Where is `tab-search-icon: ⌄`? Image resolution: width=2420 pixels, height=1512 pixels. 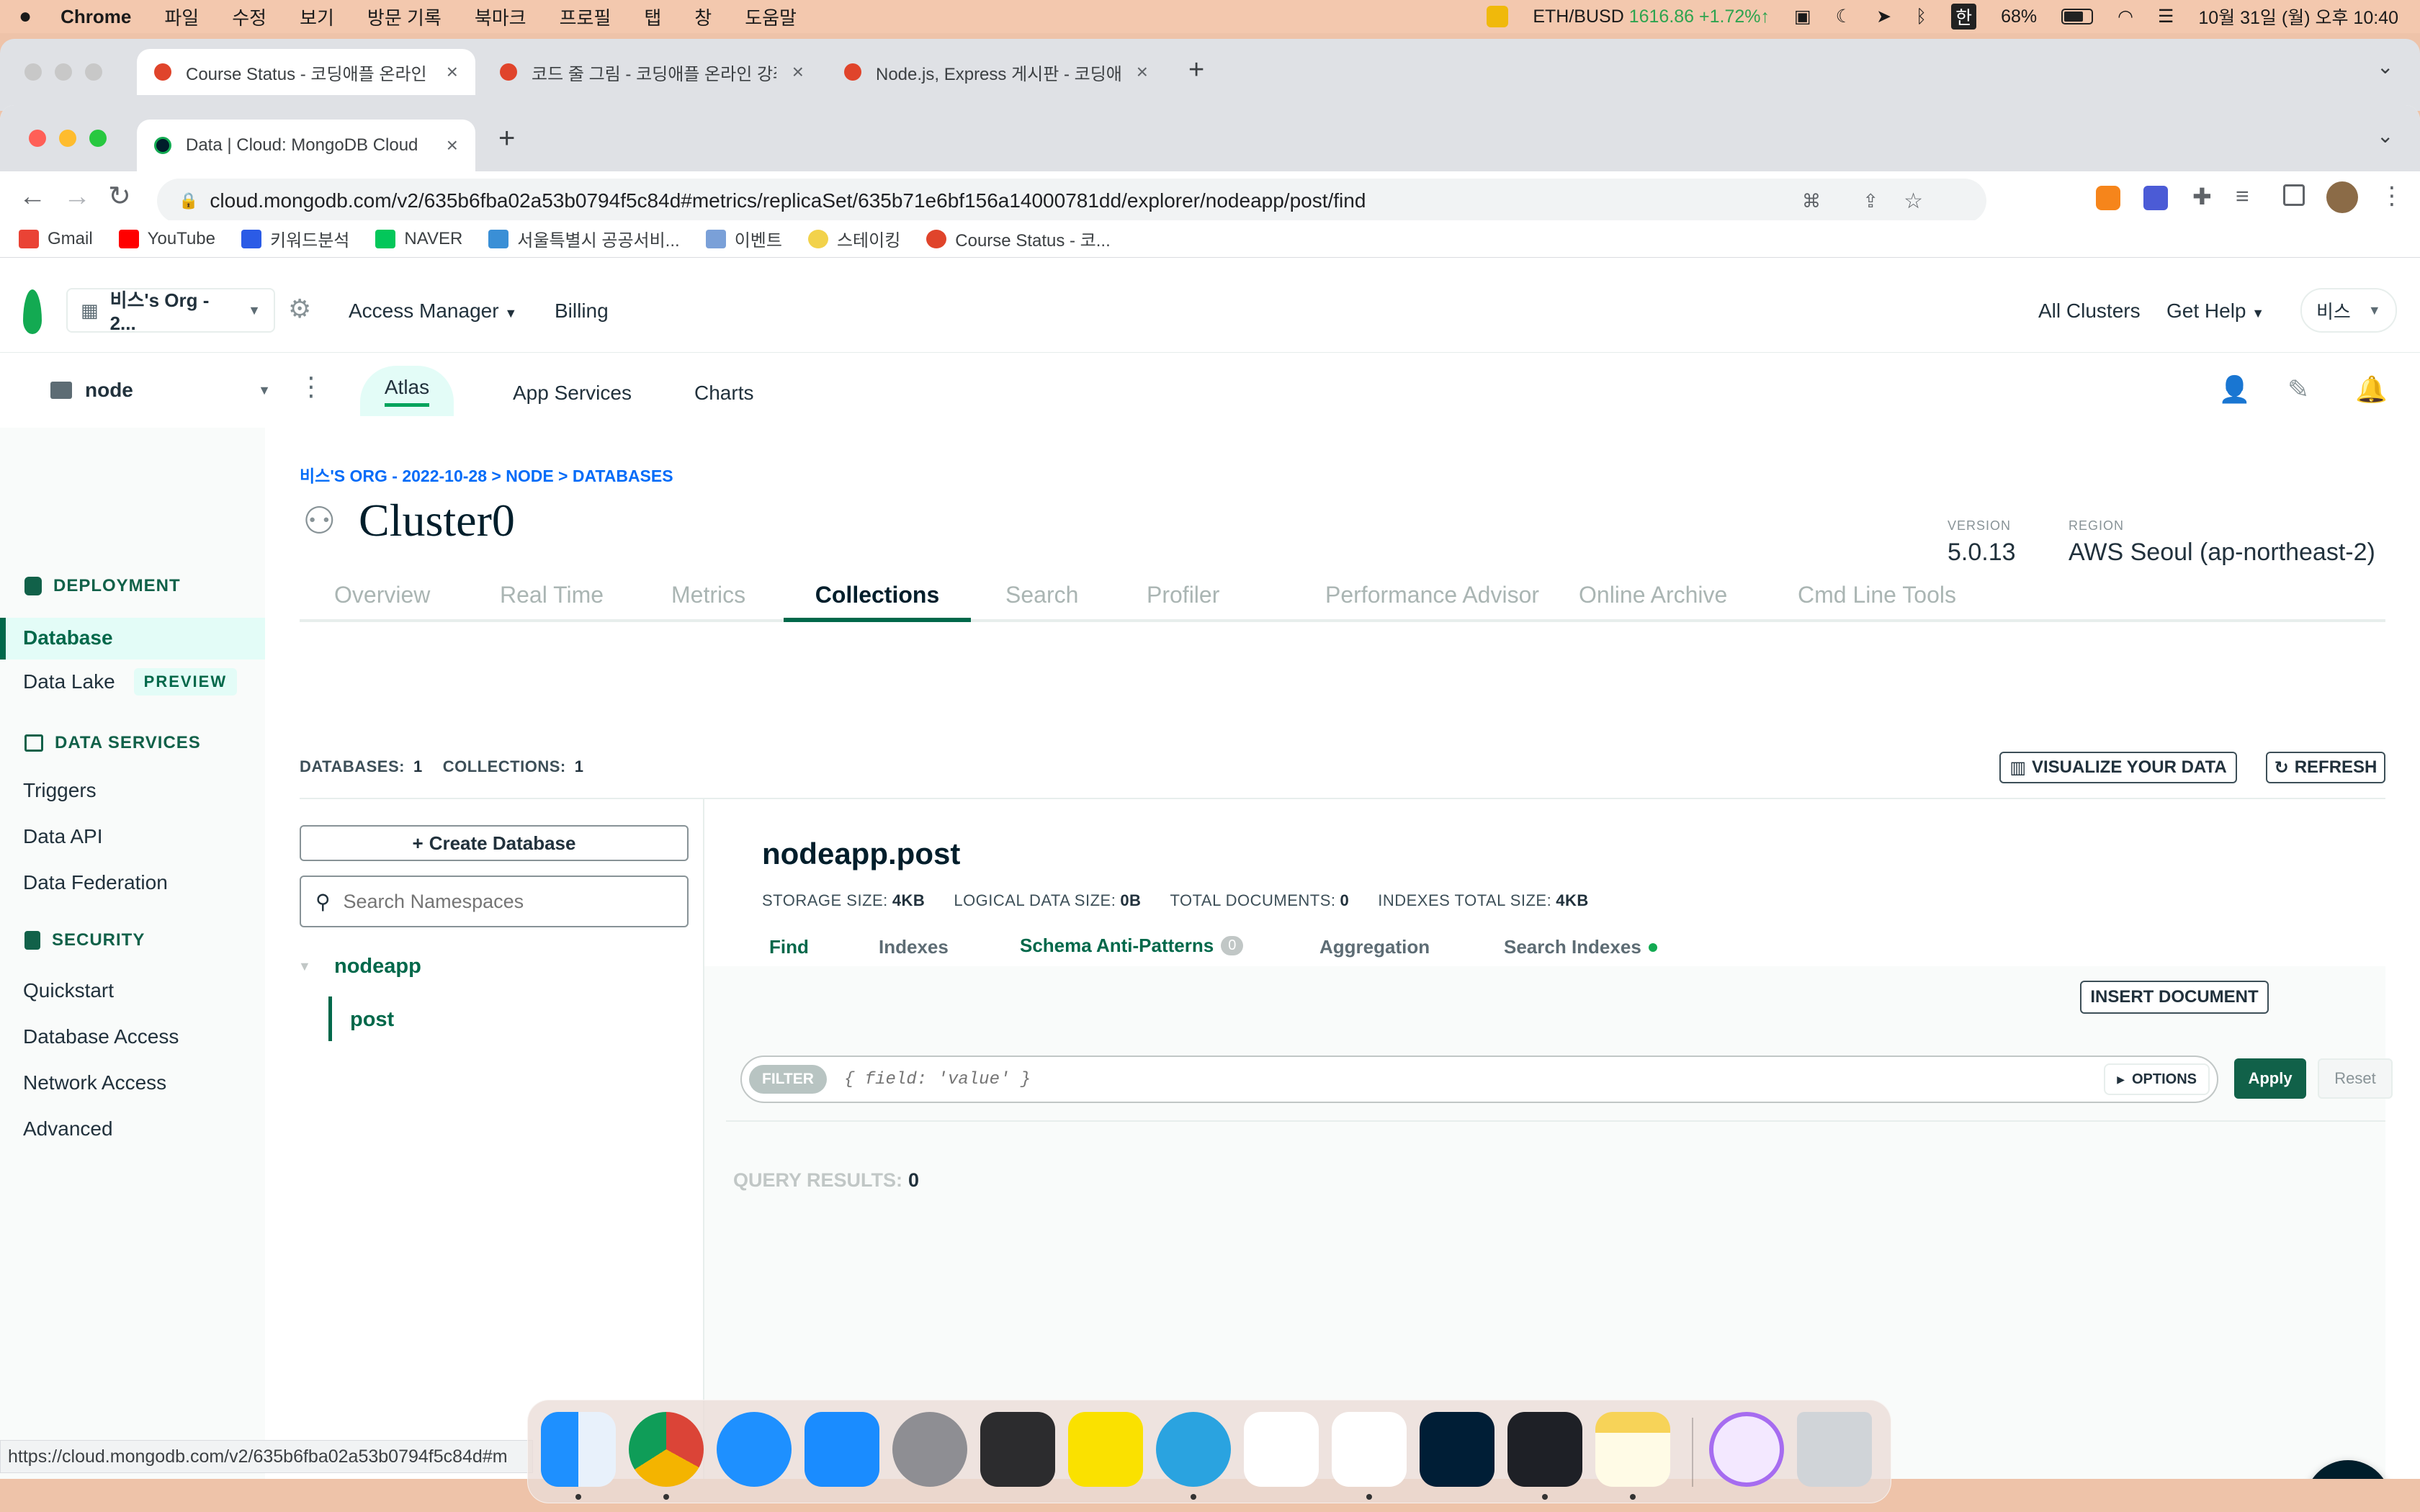 tab-search-icon: ⌄ is located at coordinates (2385, 66).